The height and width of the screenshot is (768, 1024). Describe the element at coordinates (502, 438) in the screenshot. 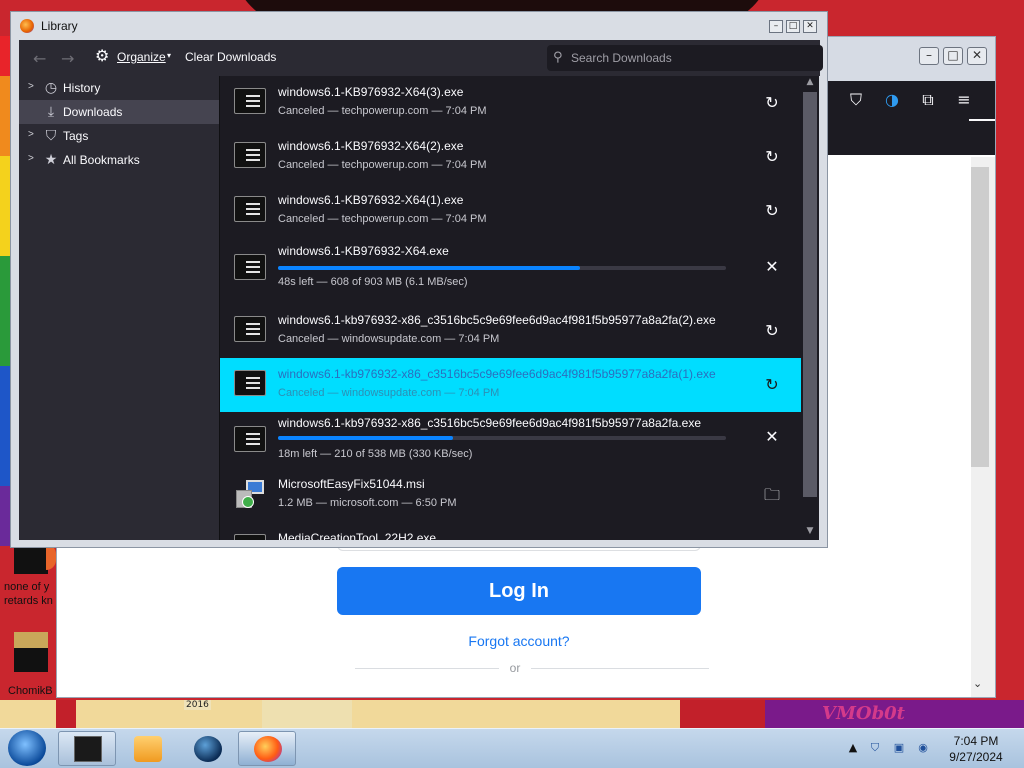

I see `download-progress-bar` at that location.